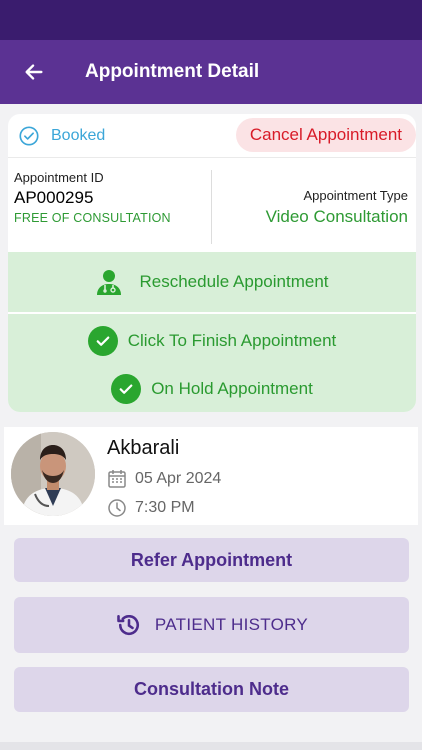 Image resolution: width=422 pixels, height=750 pixels. Describe the element at coordinates (211, 746) in the screenshot. I see `bottom-card-edge` at that location.